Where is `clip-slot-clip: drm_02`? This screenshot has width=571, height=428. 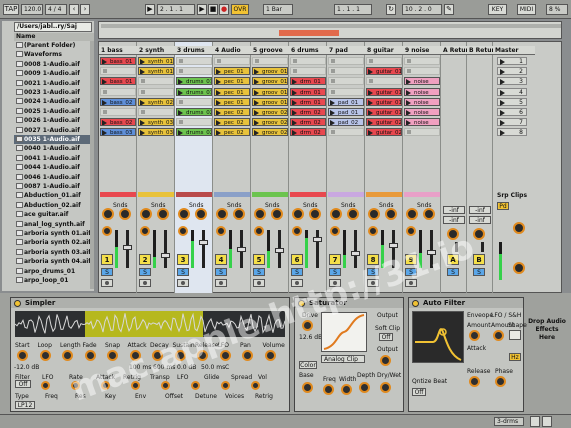 clip-slot-clip: drm_02 is located at coordinates (308, 132).